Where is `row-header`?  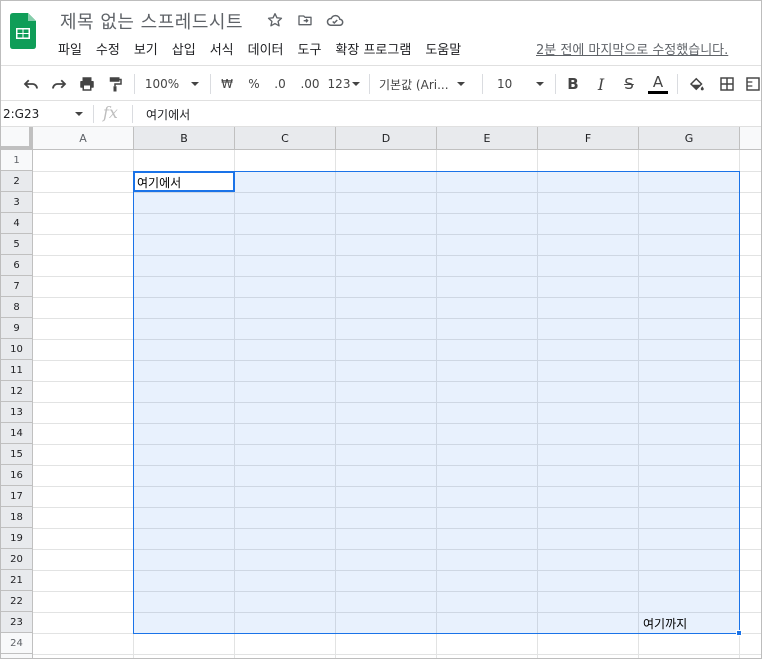
row-header is located at coordinates (17, 656).